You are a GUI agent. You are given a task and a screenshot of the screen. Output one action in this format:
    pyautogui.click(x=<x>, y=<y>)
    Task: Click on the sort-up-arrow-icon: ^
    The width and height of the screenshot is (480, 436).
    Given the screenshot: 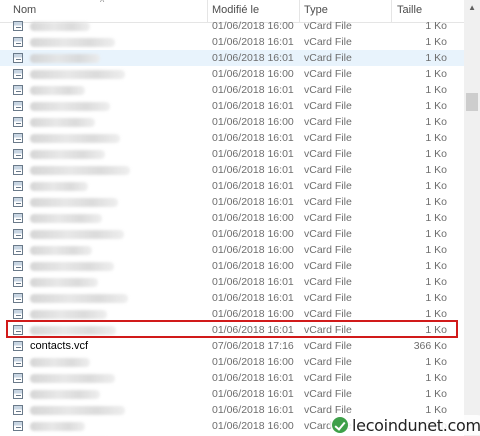 What is the action you would take?
    pyautogui.click(x=102, y=3)
    